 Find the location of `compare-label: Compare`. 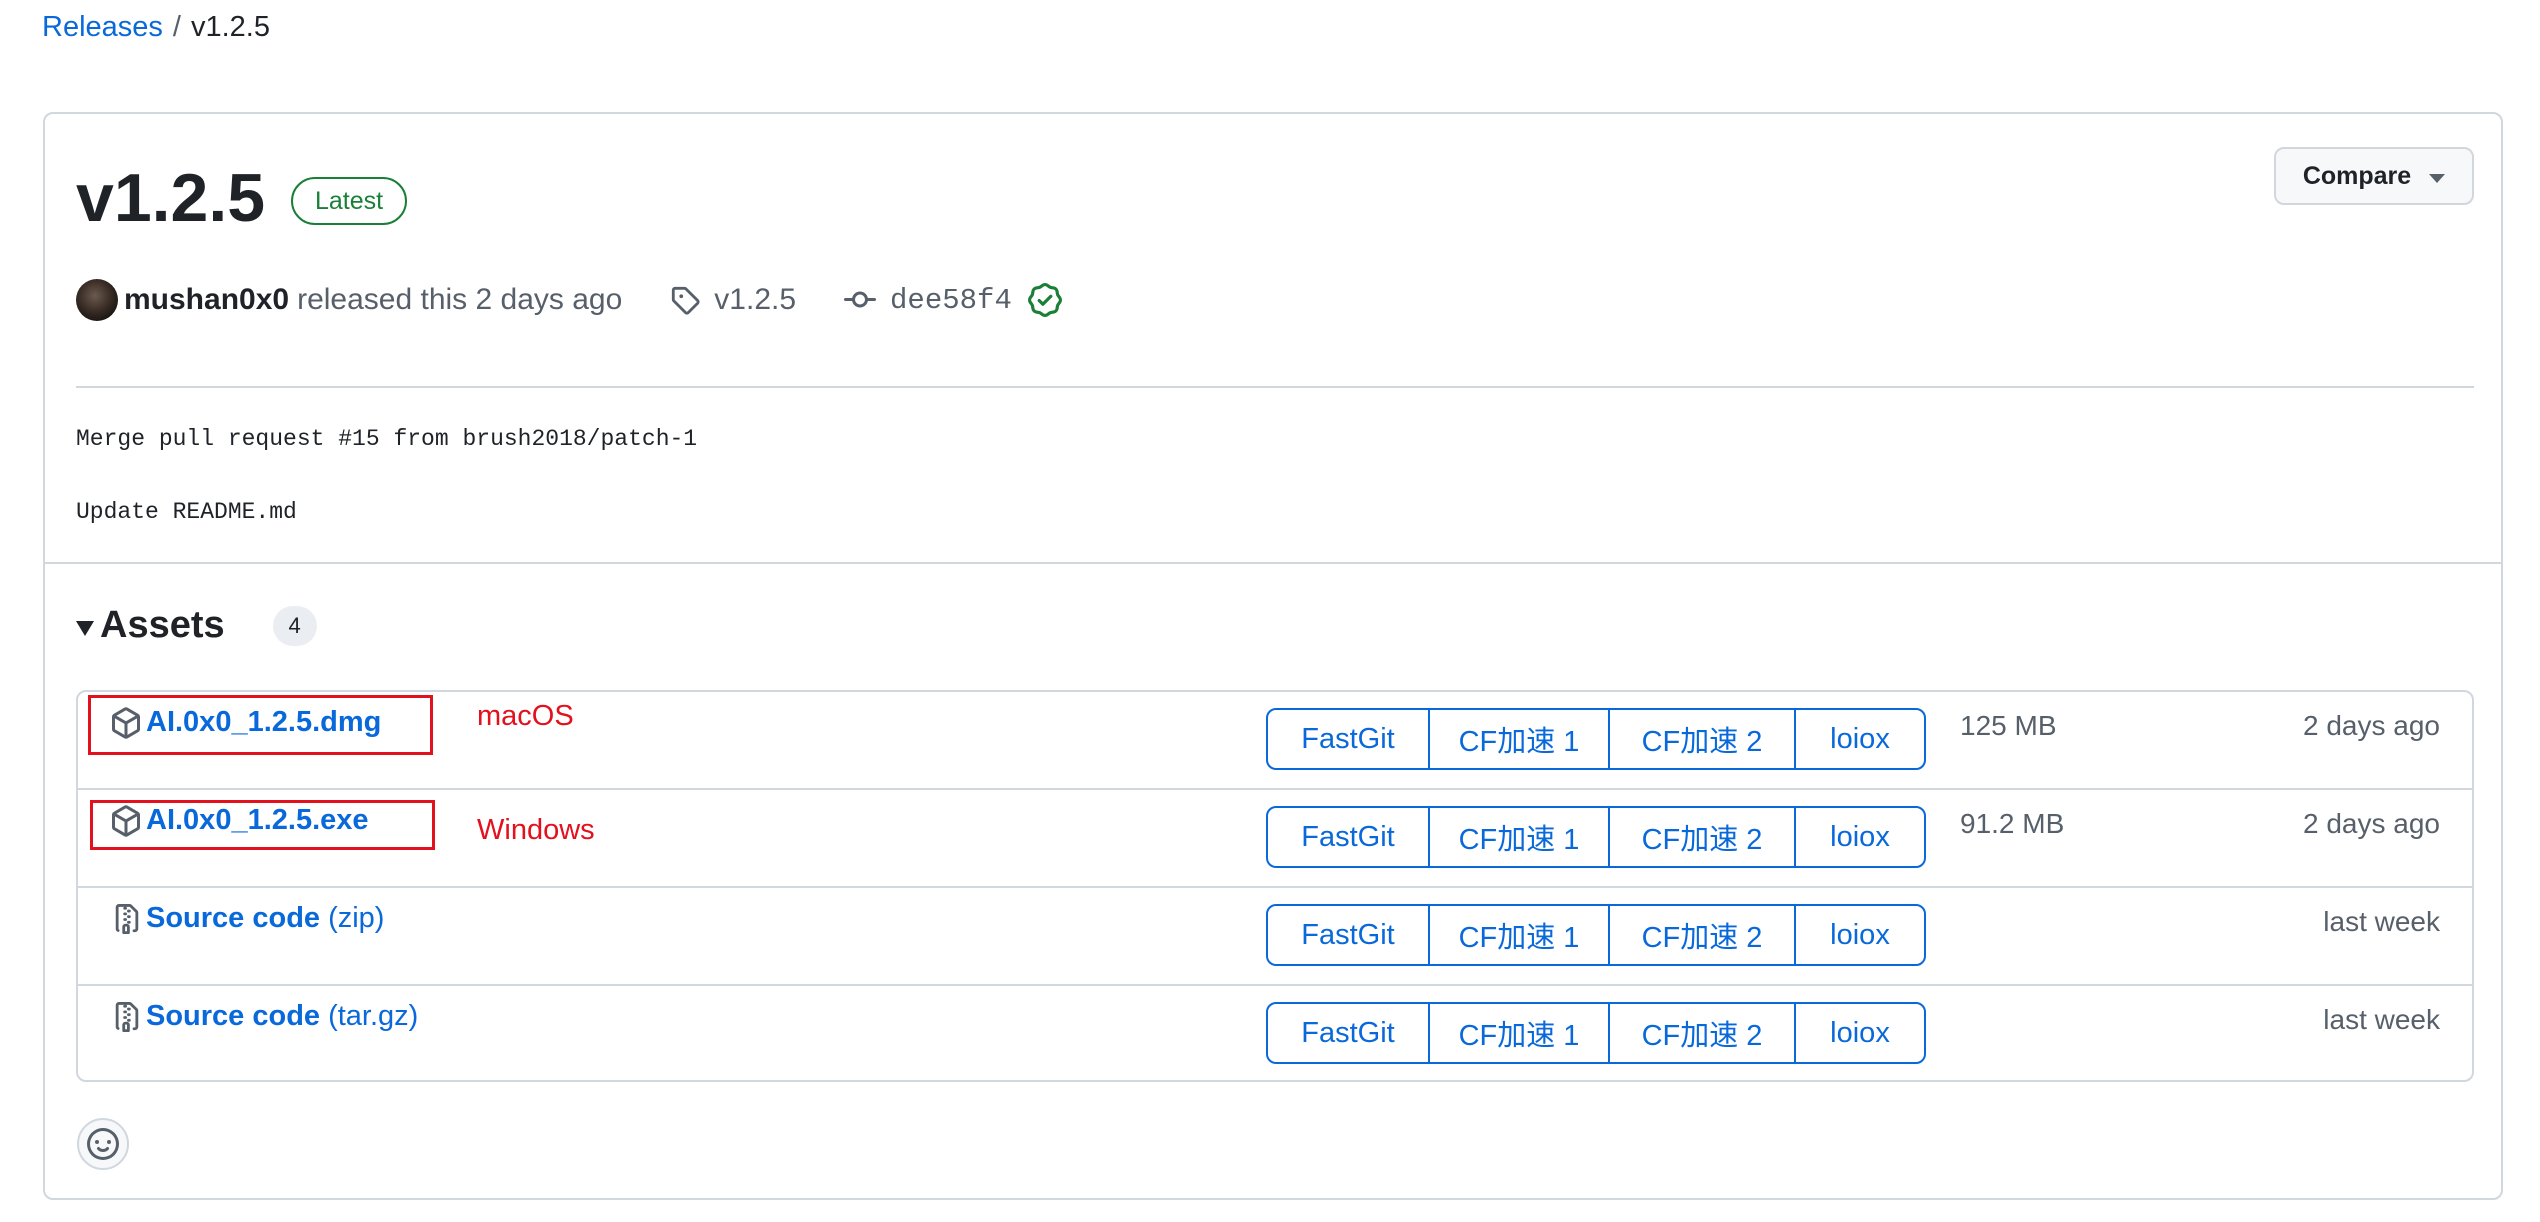

compare-label: Compare is located at coordinates (2357, 175).